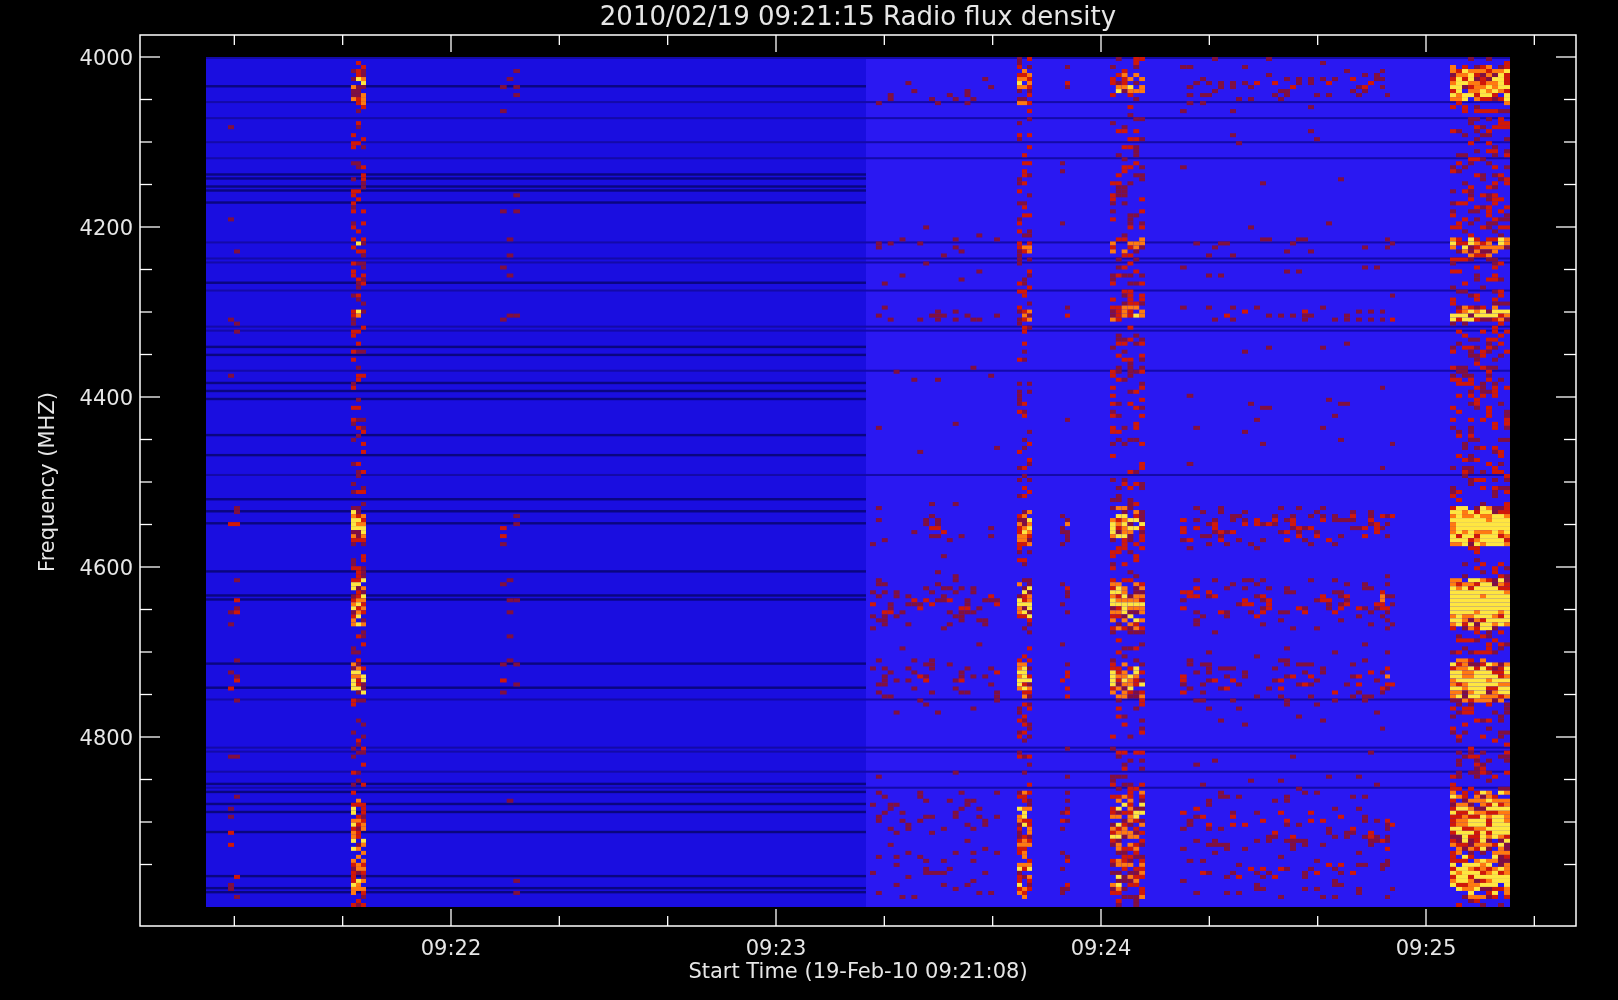 The width and height of the screenshot is (1618, 1000). What do you see at coordinates (106, 58) in the screenshot?
I see `y-tick-label: 4000` at bounding box center [106, 58].